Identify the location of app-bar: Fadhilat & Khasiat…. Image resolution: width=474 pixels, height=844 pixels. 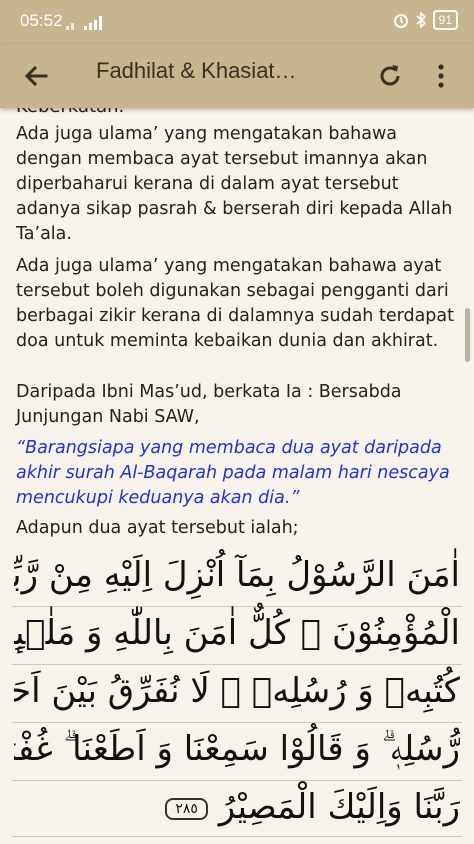
(237, 76).